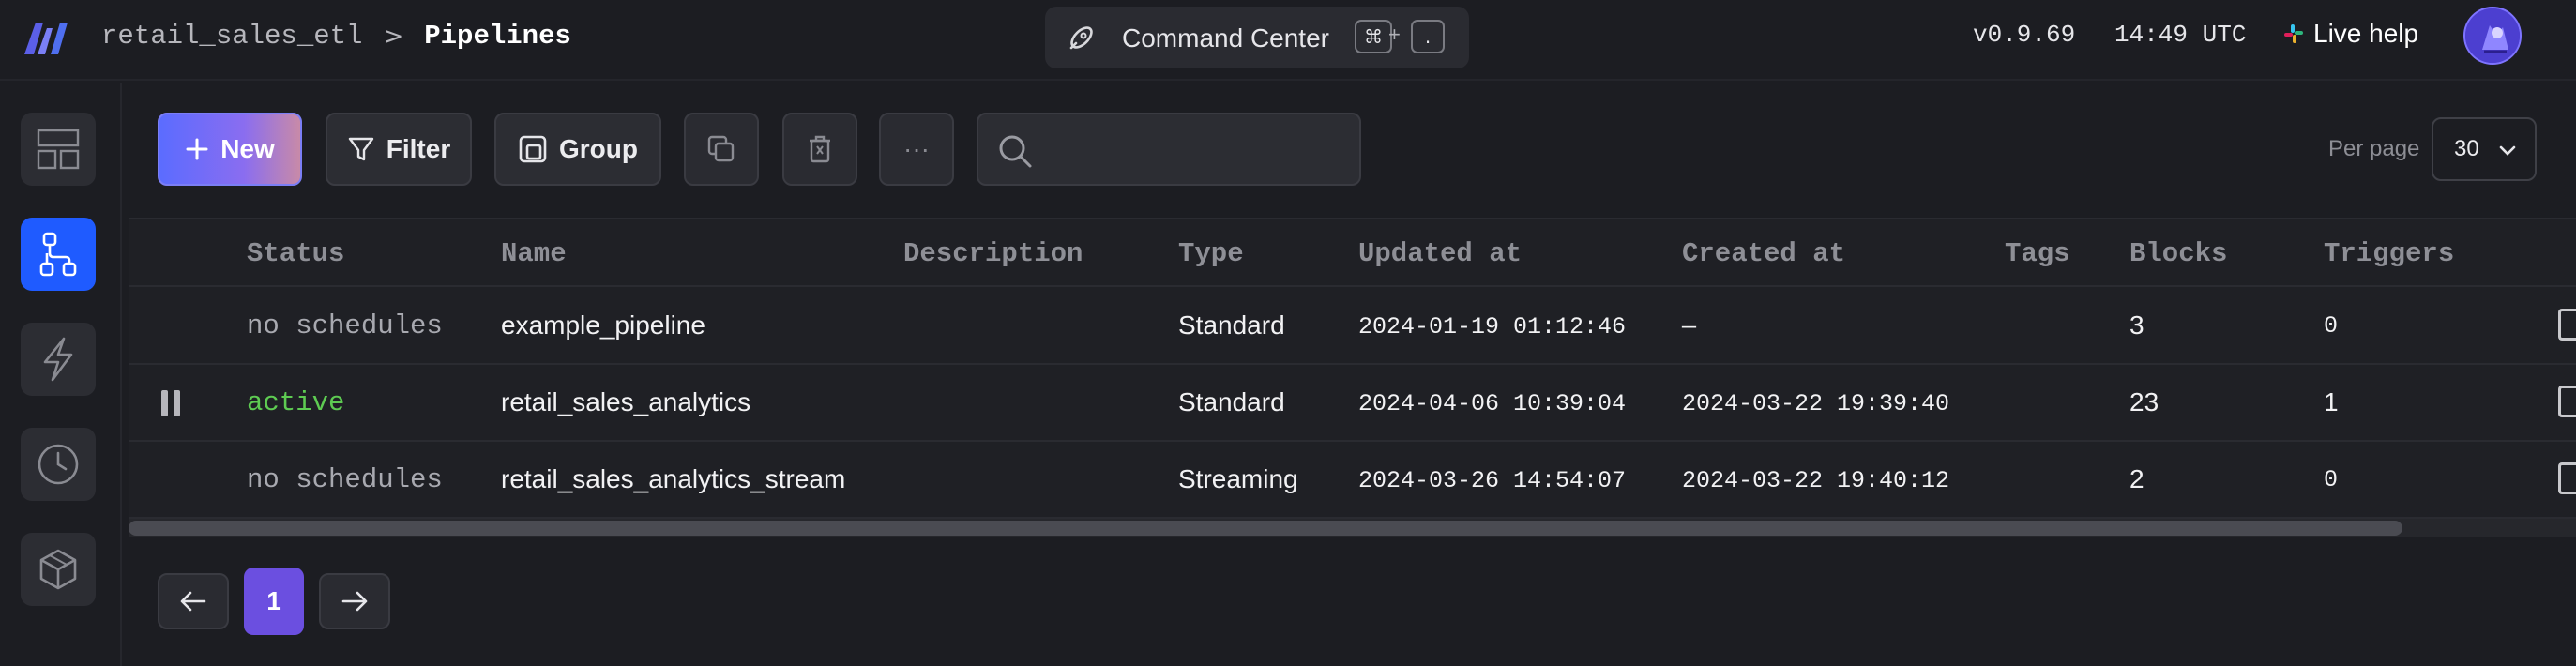  Describe the element at coordinates (1225, 38) in the screenshot. I see `command-center-label: Command Center` at that location.